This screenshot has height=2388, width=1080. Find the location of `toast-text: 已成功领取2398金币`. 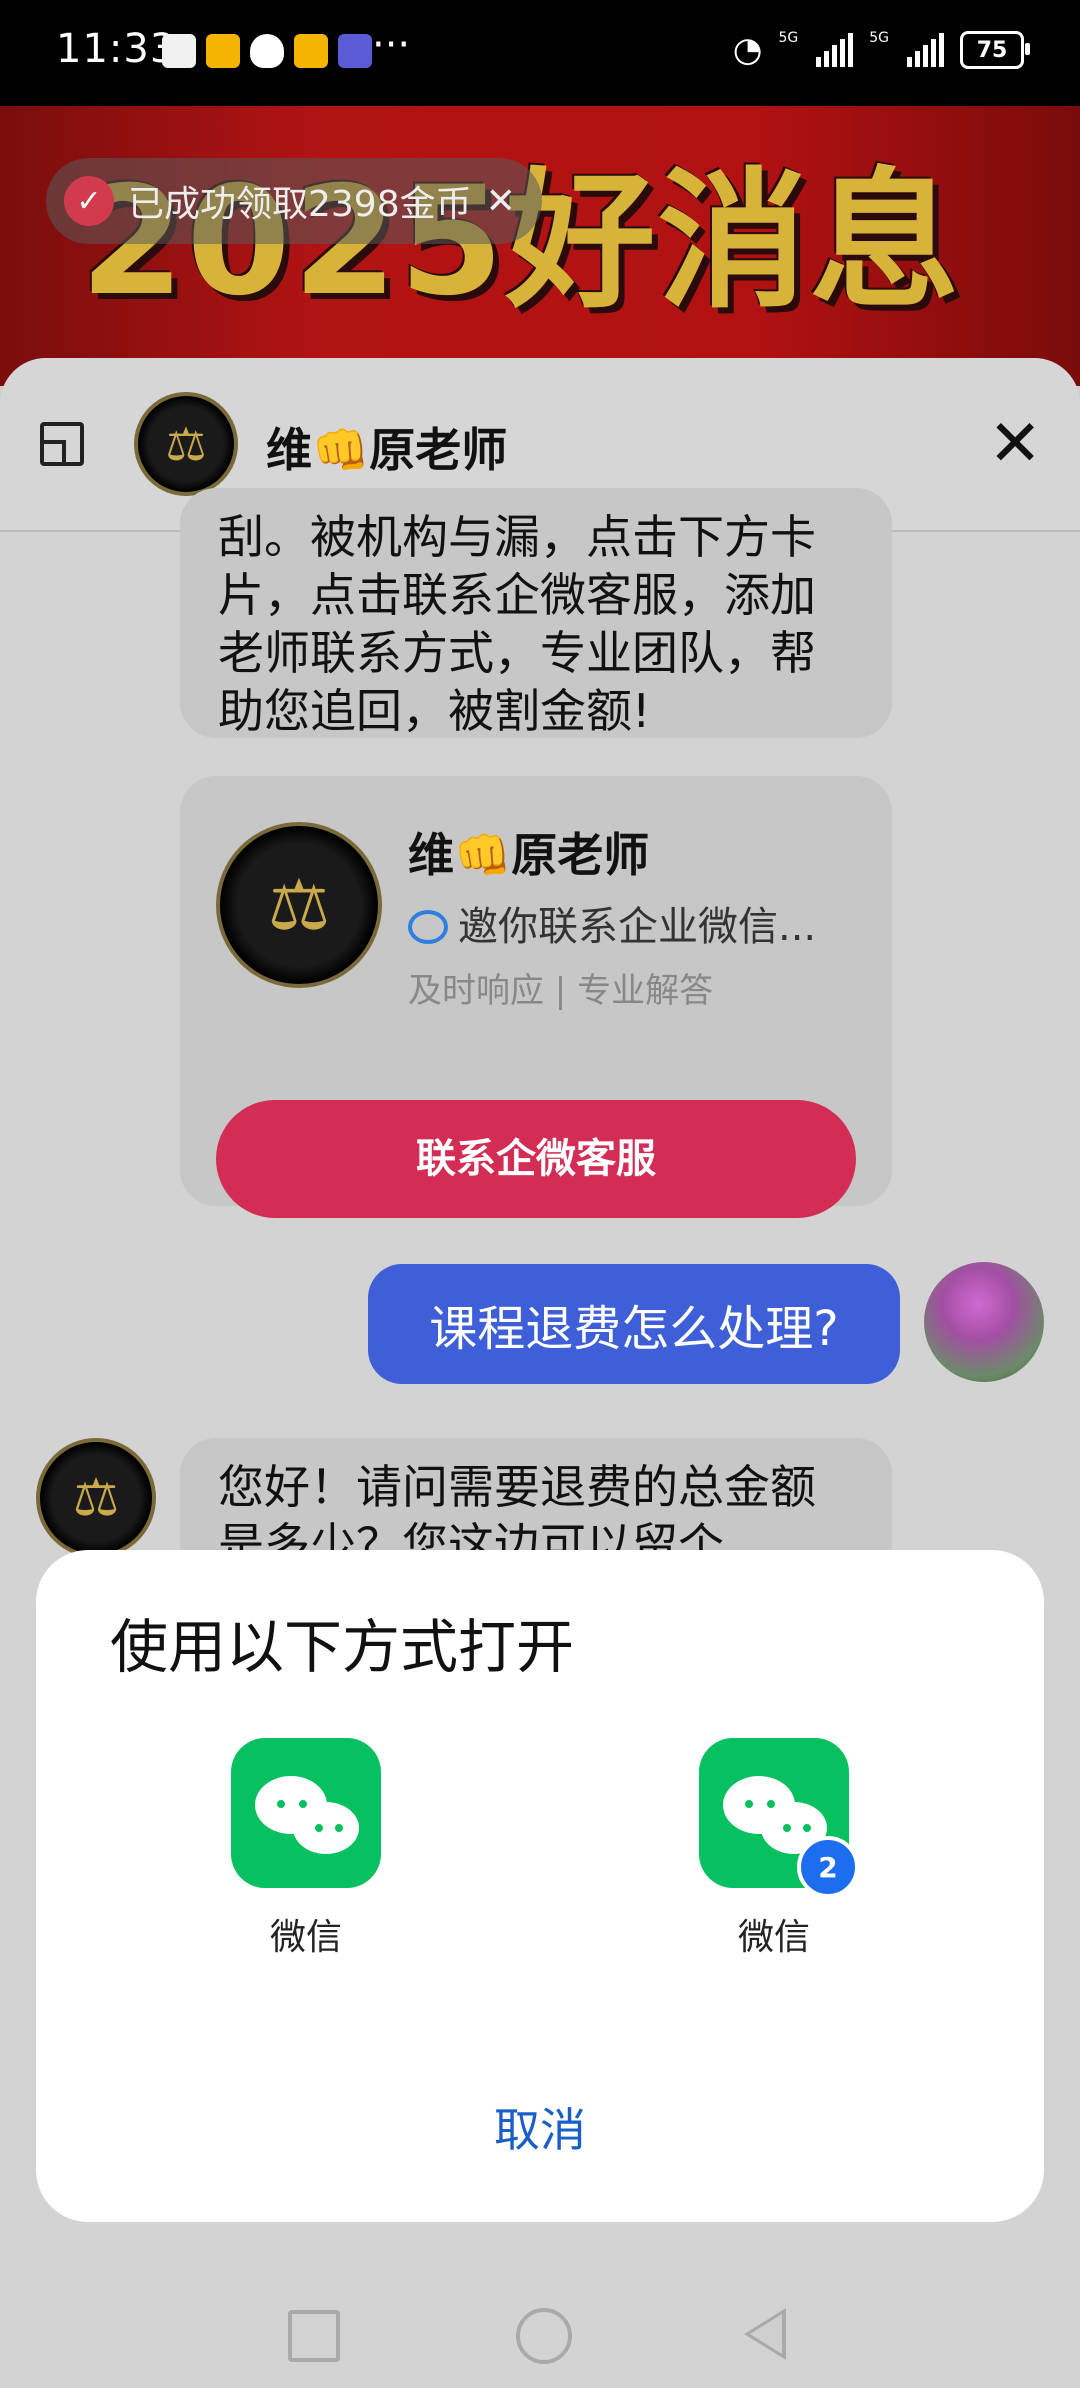

toast-text: 已成功领取2398金币 is located at coordinates (300, 204).